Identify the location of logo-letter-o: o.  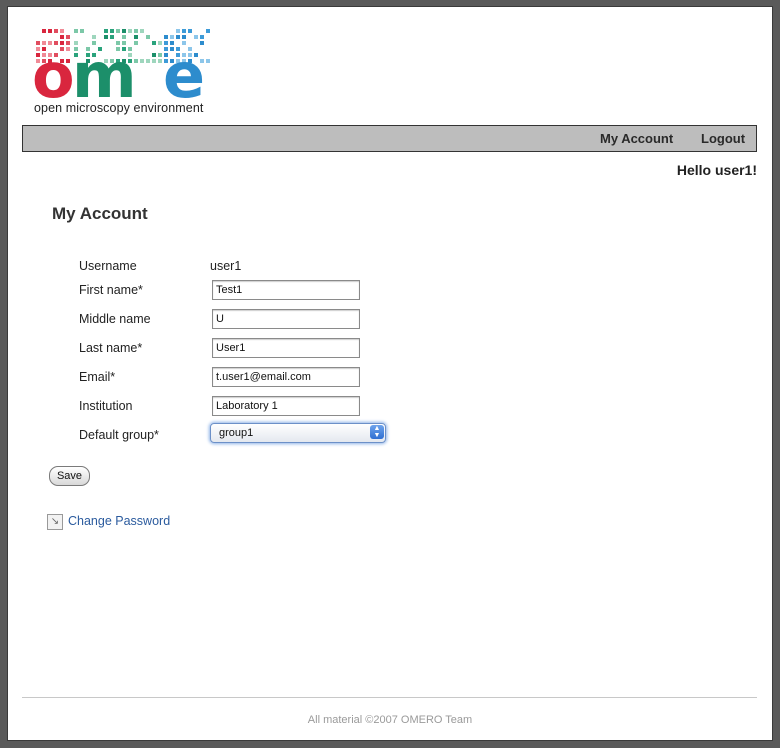
(53, 72).